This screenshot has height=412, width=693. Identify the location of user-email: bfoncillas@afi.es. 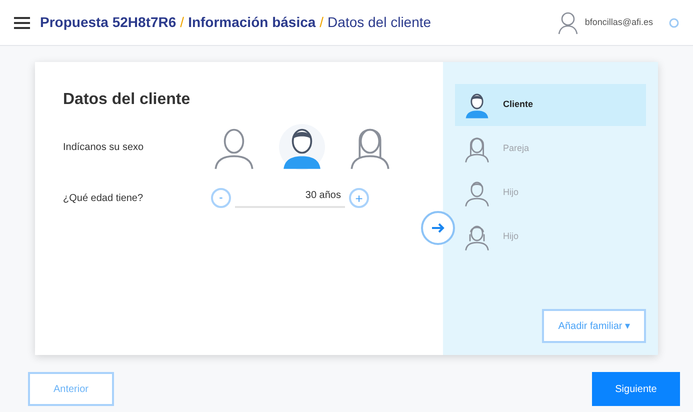
(618, 22).